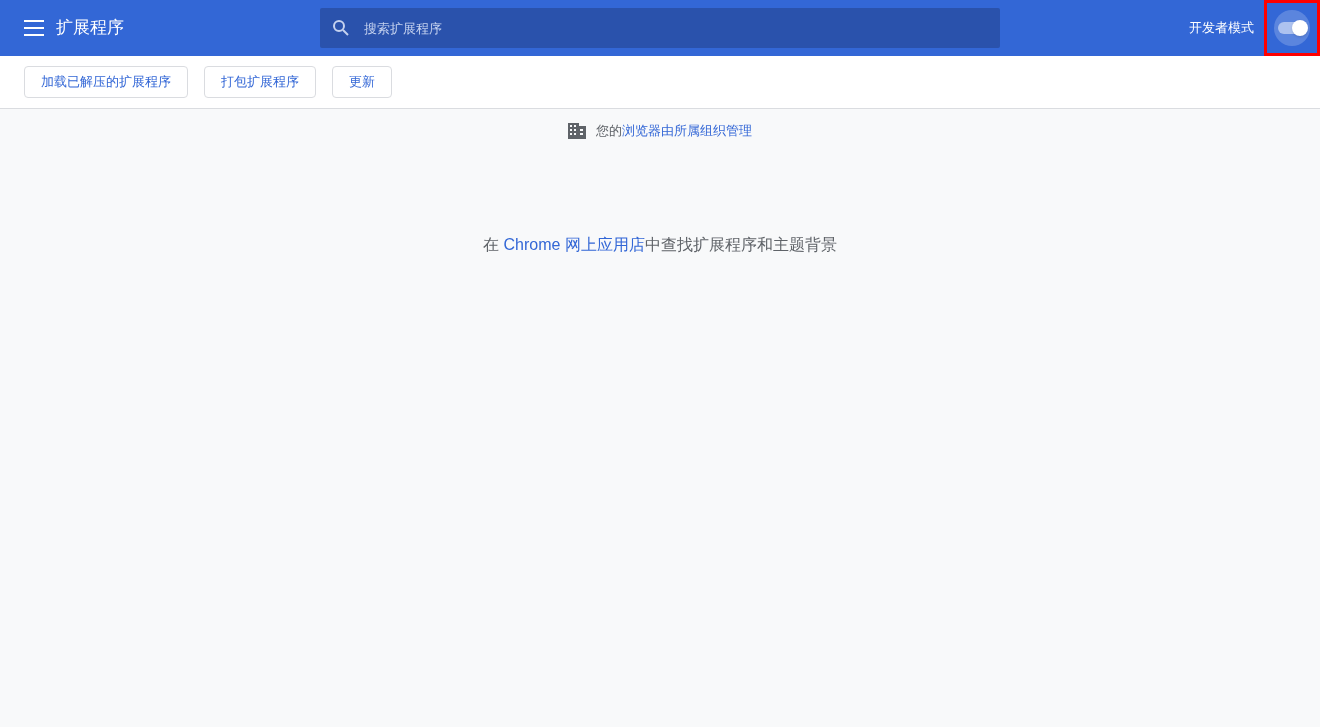 The width and height of the screenshot is (1320, 727). I want to click on menu-icon, so click(34, 28).